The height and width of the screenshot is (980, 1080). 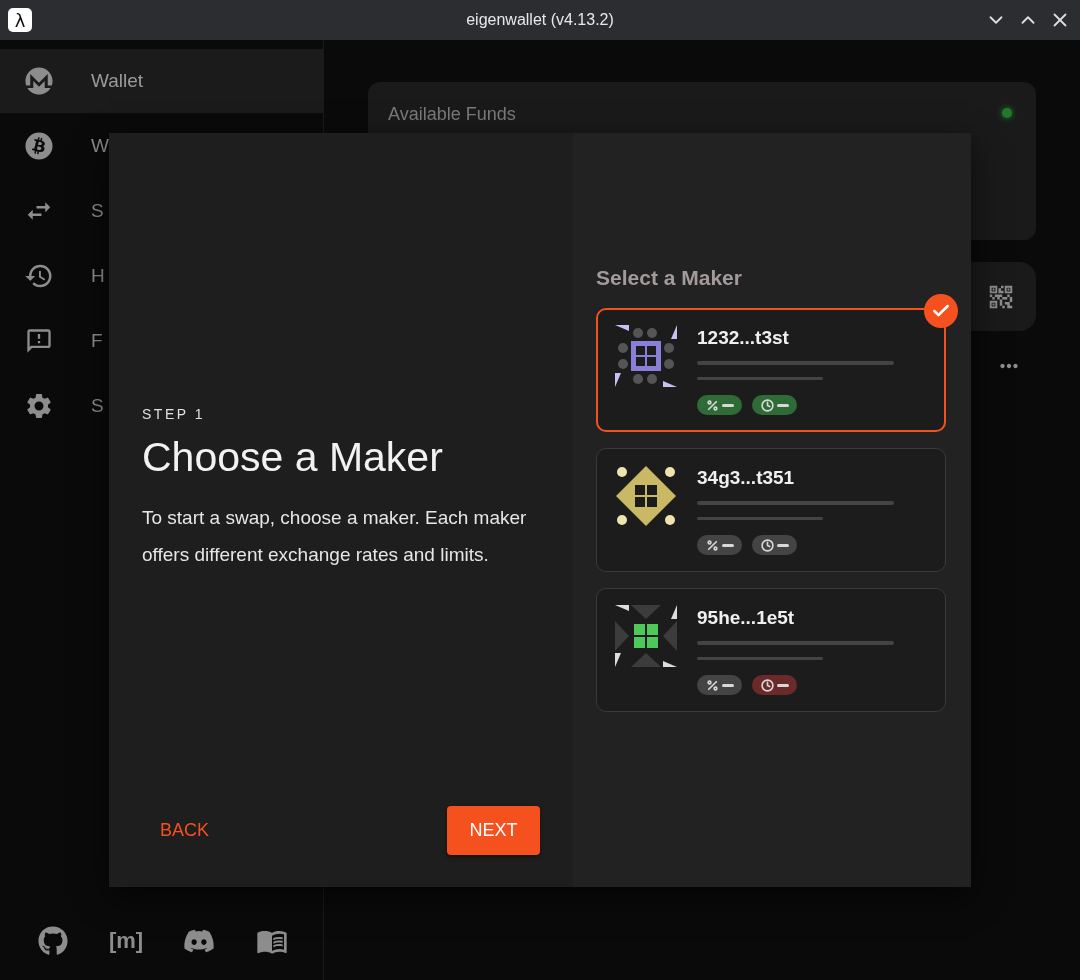 I want to click on card-title: Available Funds, so click(x=452, y=114).